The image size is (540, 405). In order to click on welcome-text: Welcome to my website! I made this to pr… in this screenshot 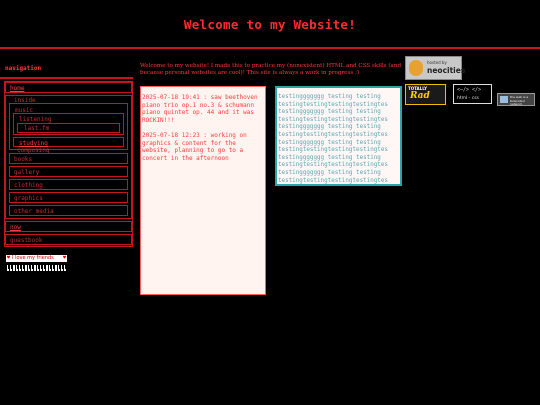, I will do `click(271, 69)`.